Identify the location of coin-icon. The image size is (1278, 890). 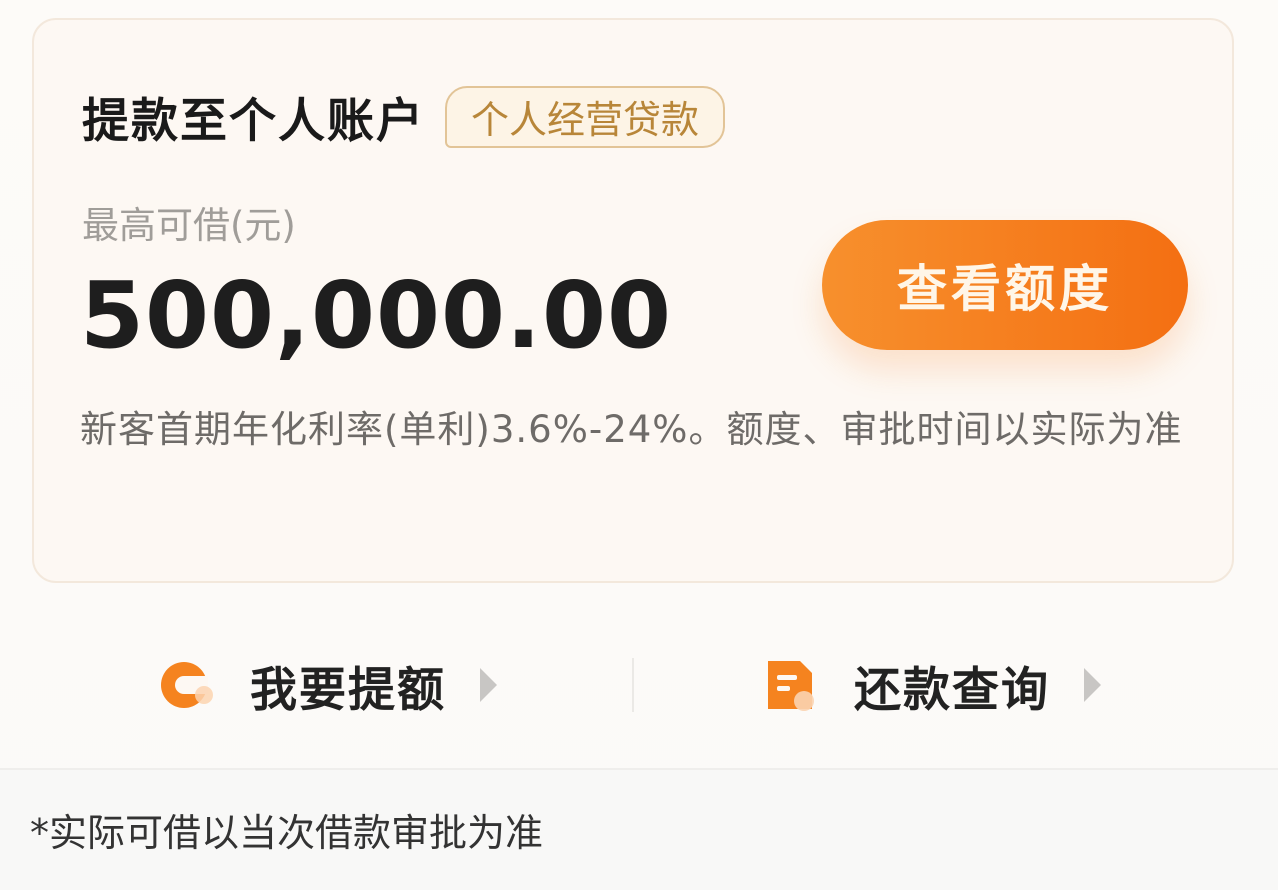
(186, 685).